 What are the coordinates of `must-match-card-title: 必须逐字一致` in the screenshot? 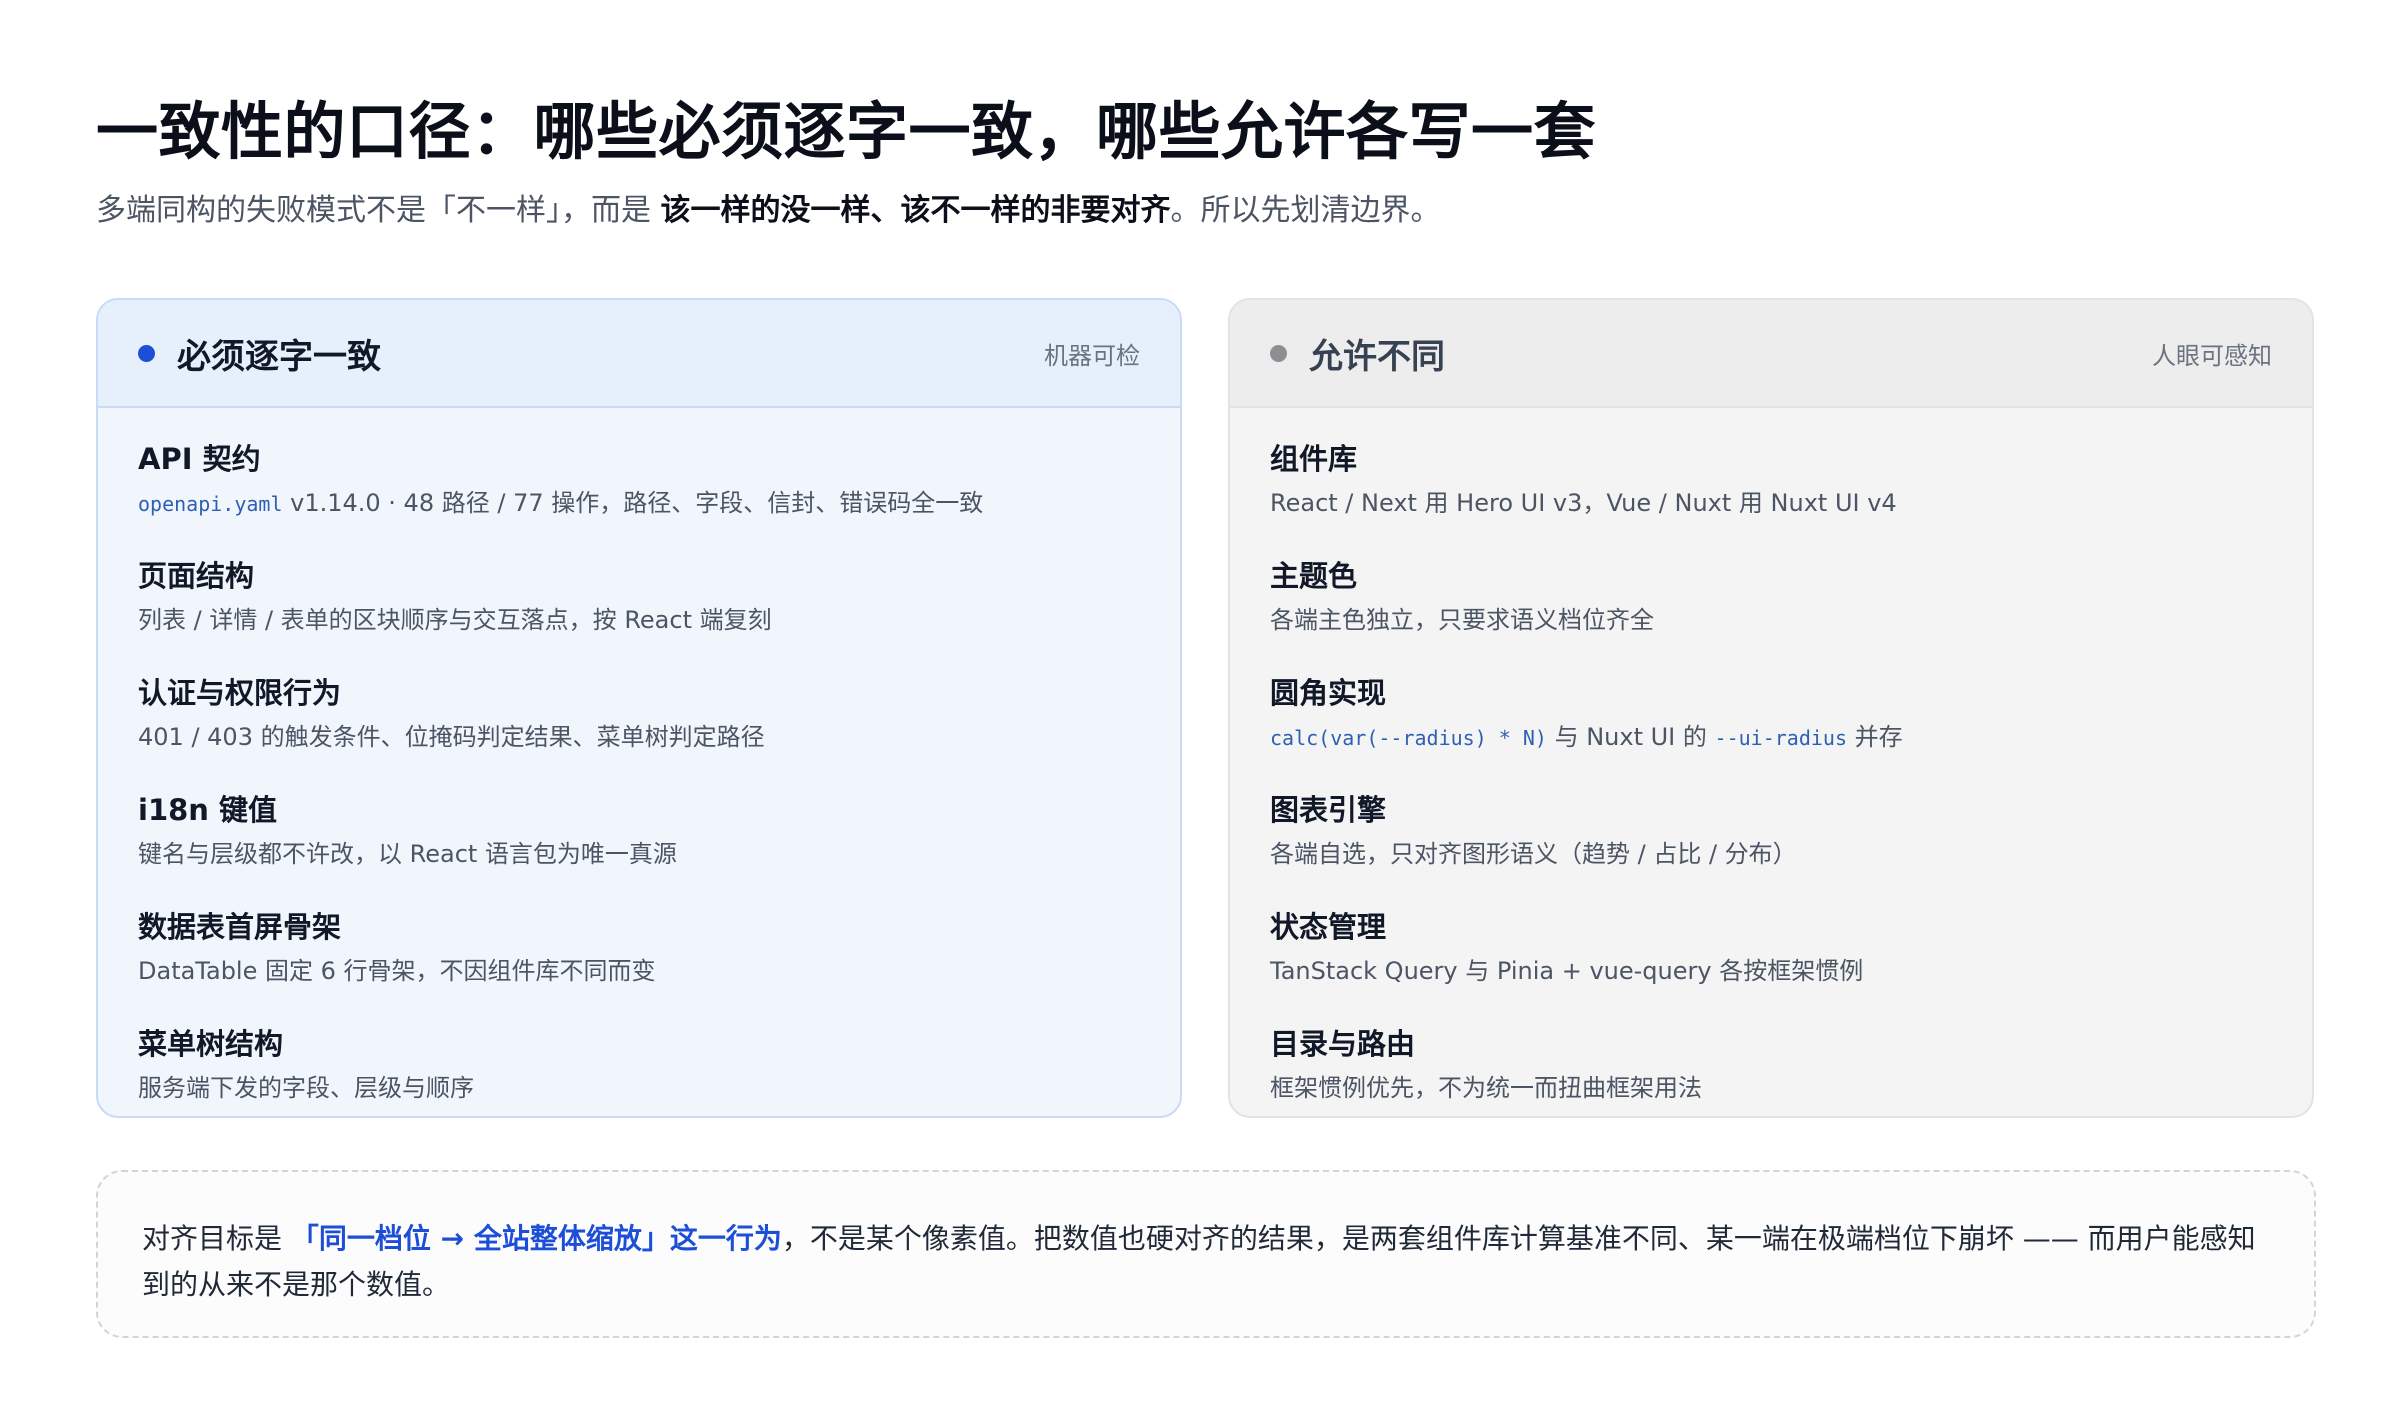 It's located at (279, 356).